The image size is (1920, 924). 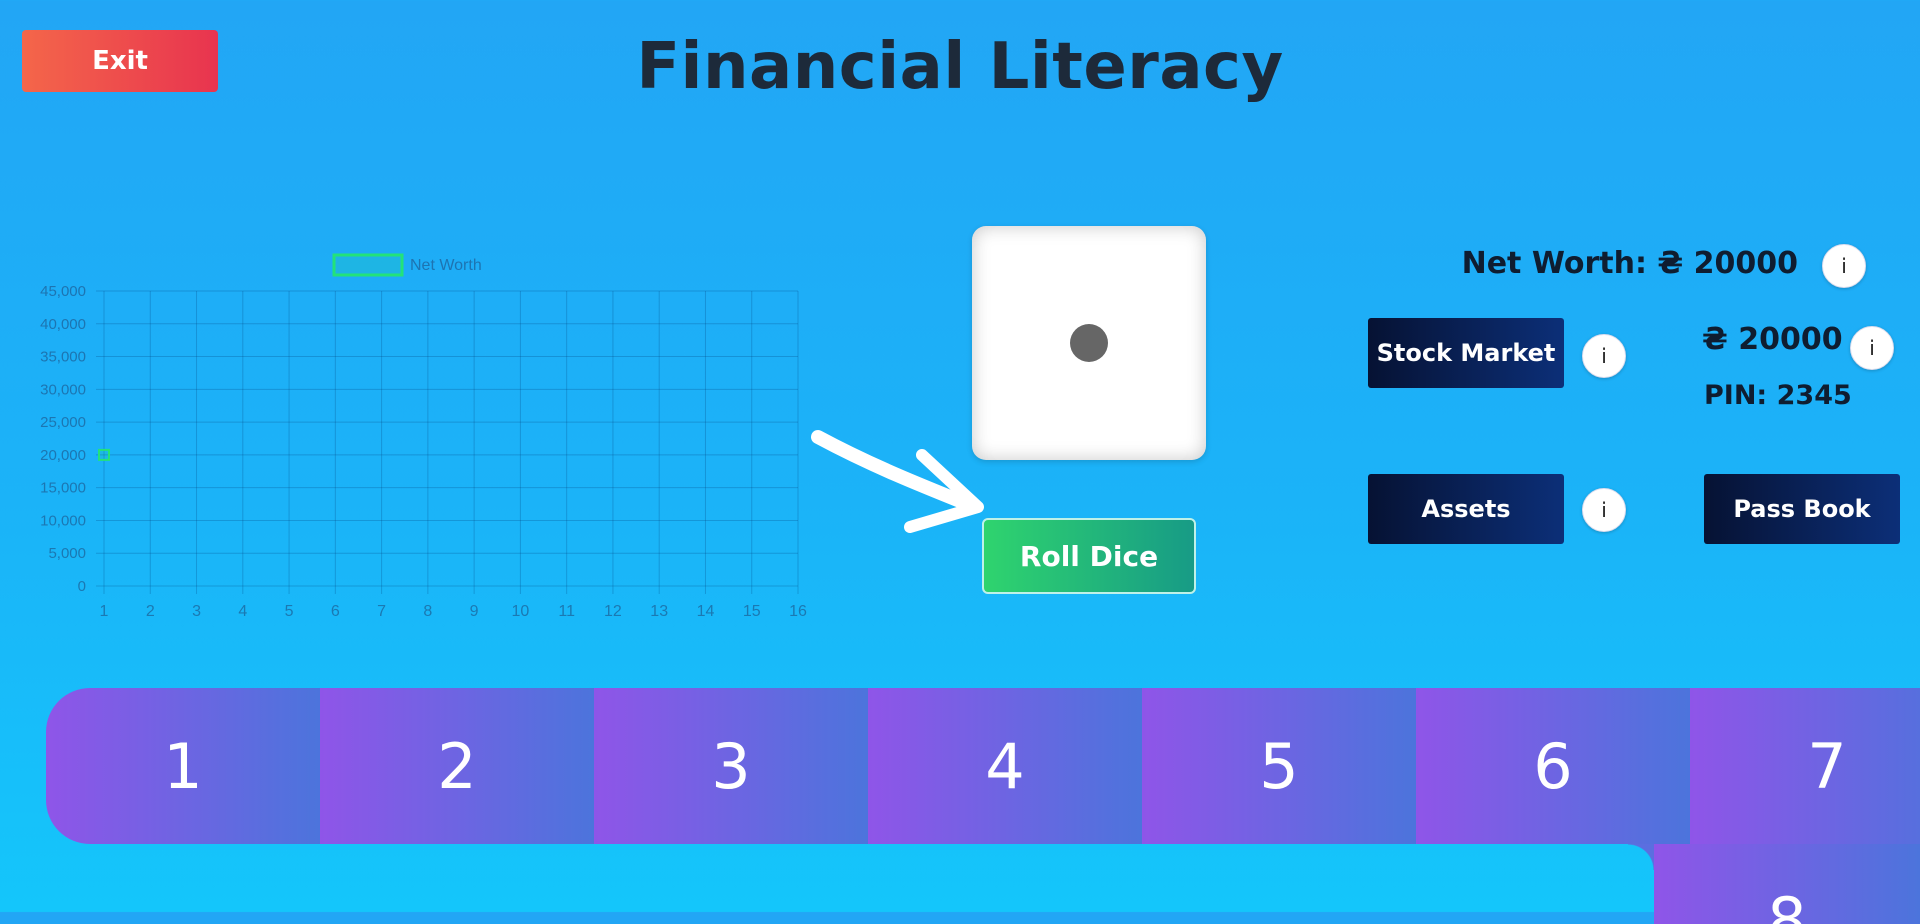 I want to click on chart-y-tick-label: 0, so click(x=82, y=586).